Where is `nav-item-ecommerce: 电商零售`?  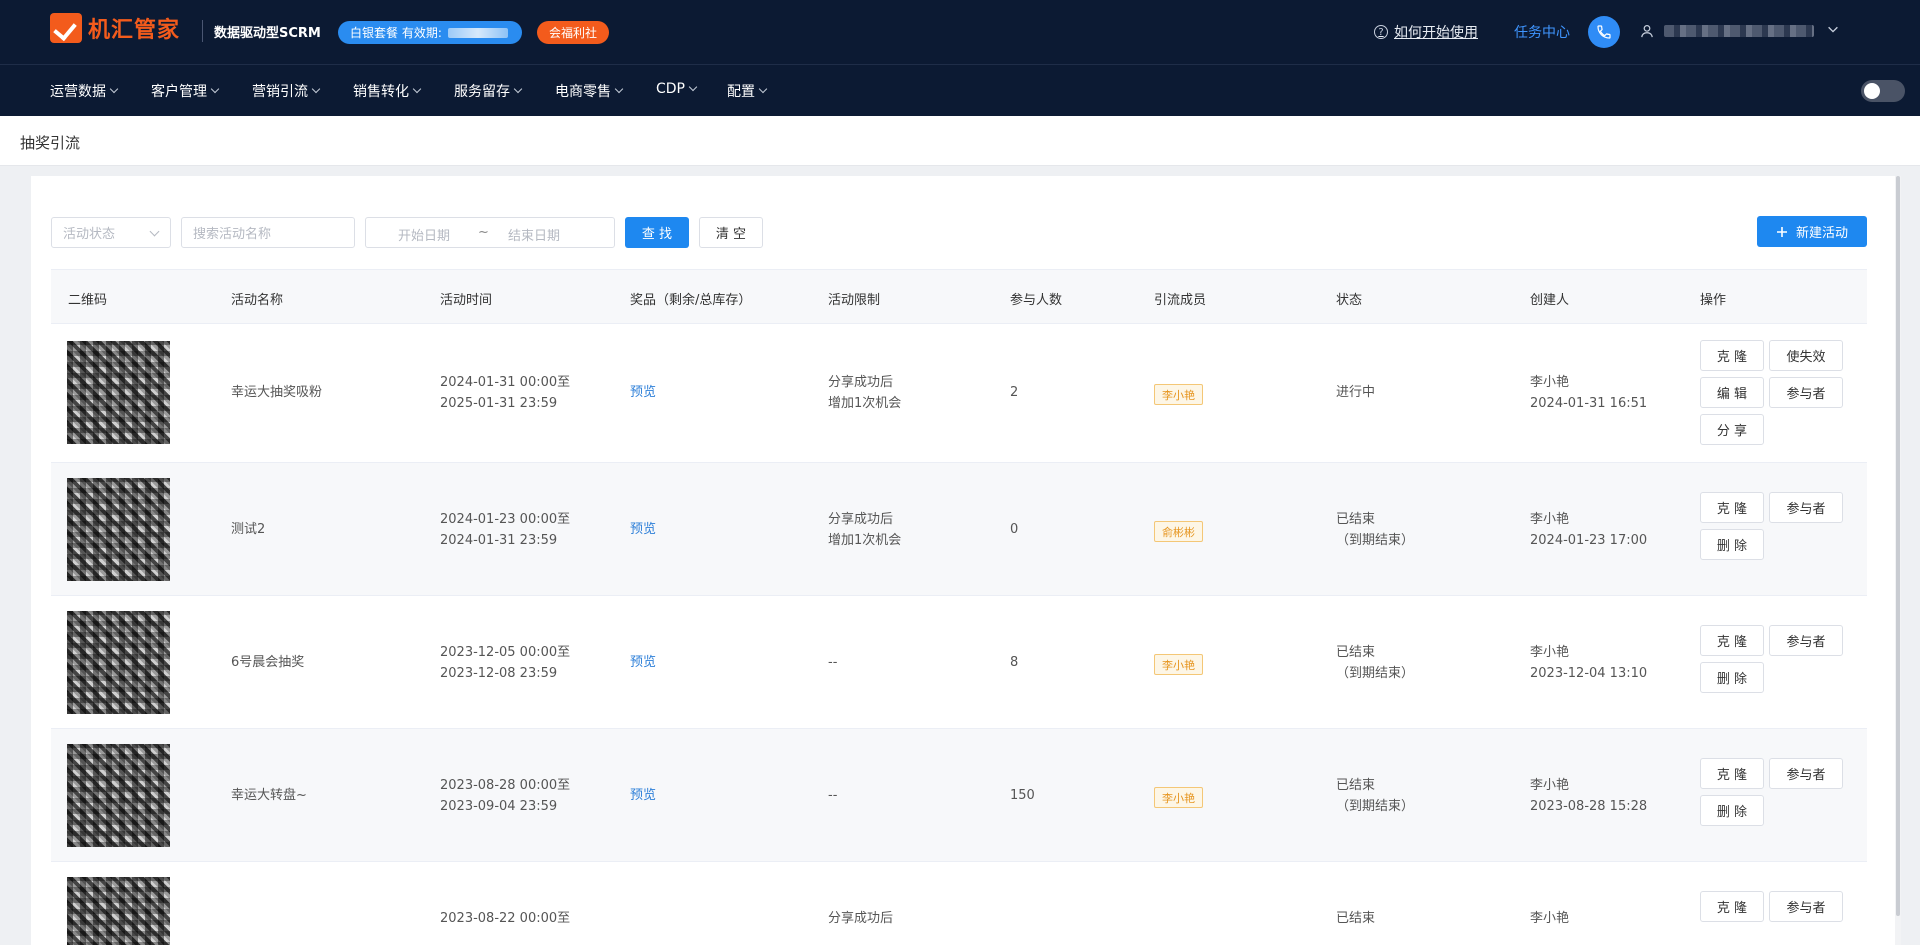
nav-item-ecommerce: 电商零售 is located at coordinates (589, 91).